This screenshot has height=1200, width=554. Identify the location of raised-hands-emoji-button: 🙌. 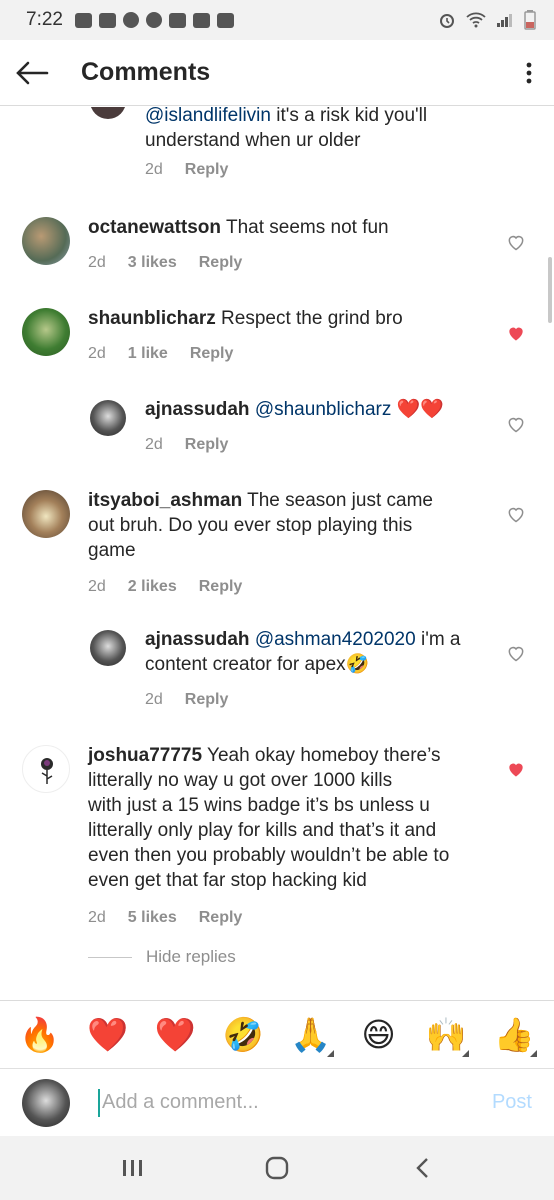
(446, 1037).